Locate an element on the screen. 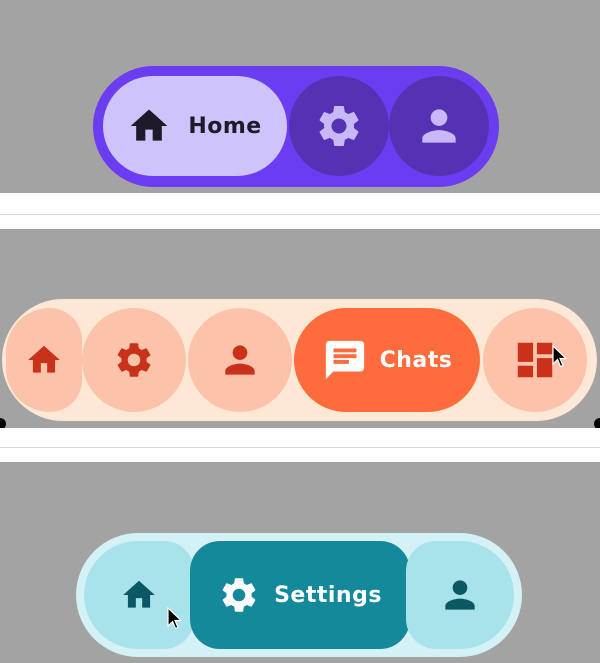 The width and height of the screenshot is (600, 663). bottom-nav-bar: Settings is located at coordinates (299, 595).